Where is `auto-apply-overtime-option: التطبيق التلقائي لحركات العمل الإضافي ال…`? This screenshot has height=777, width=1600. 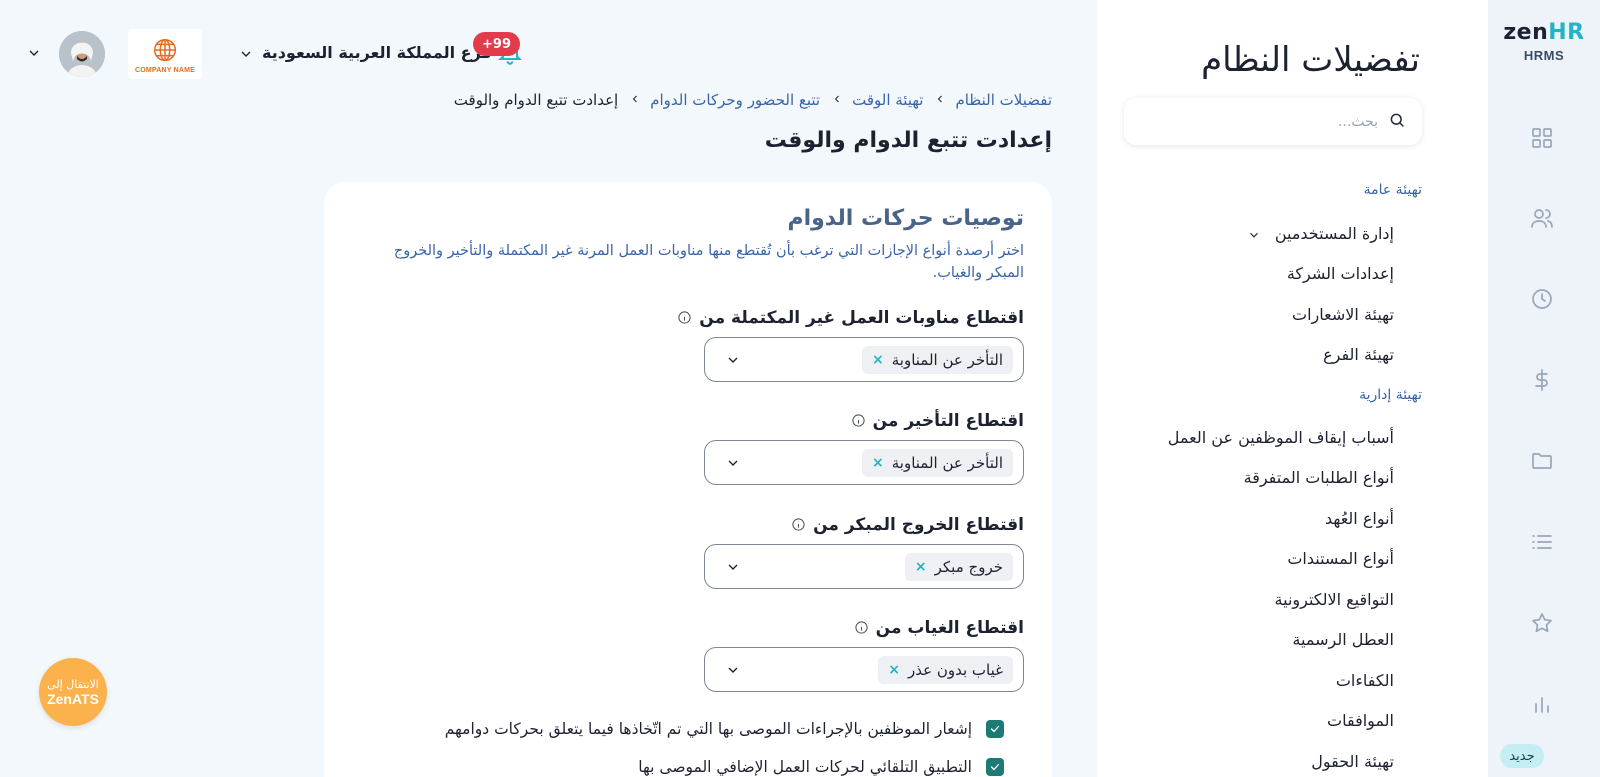 auto-apply-overtime-option: التطبيق التلقائي لحركات العمل الإضافي ال… is located at coordinates (821, 767).